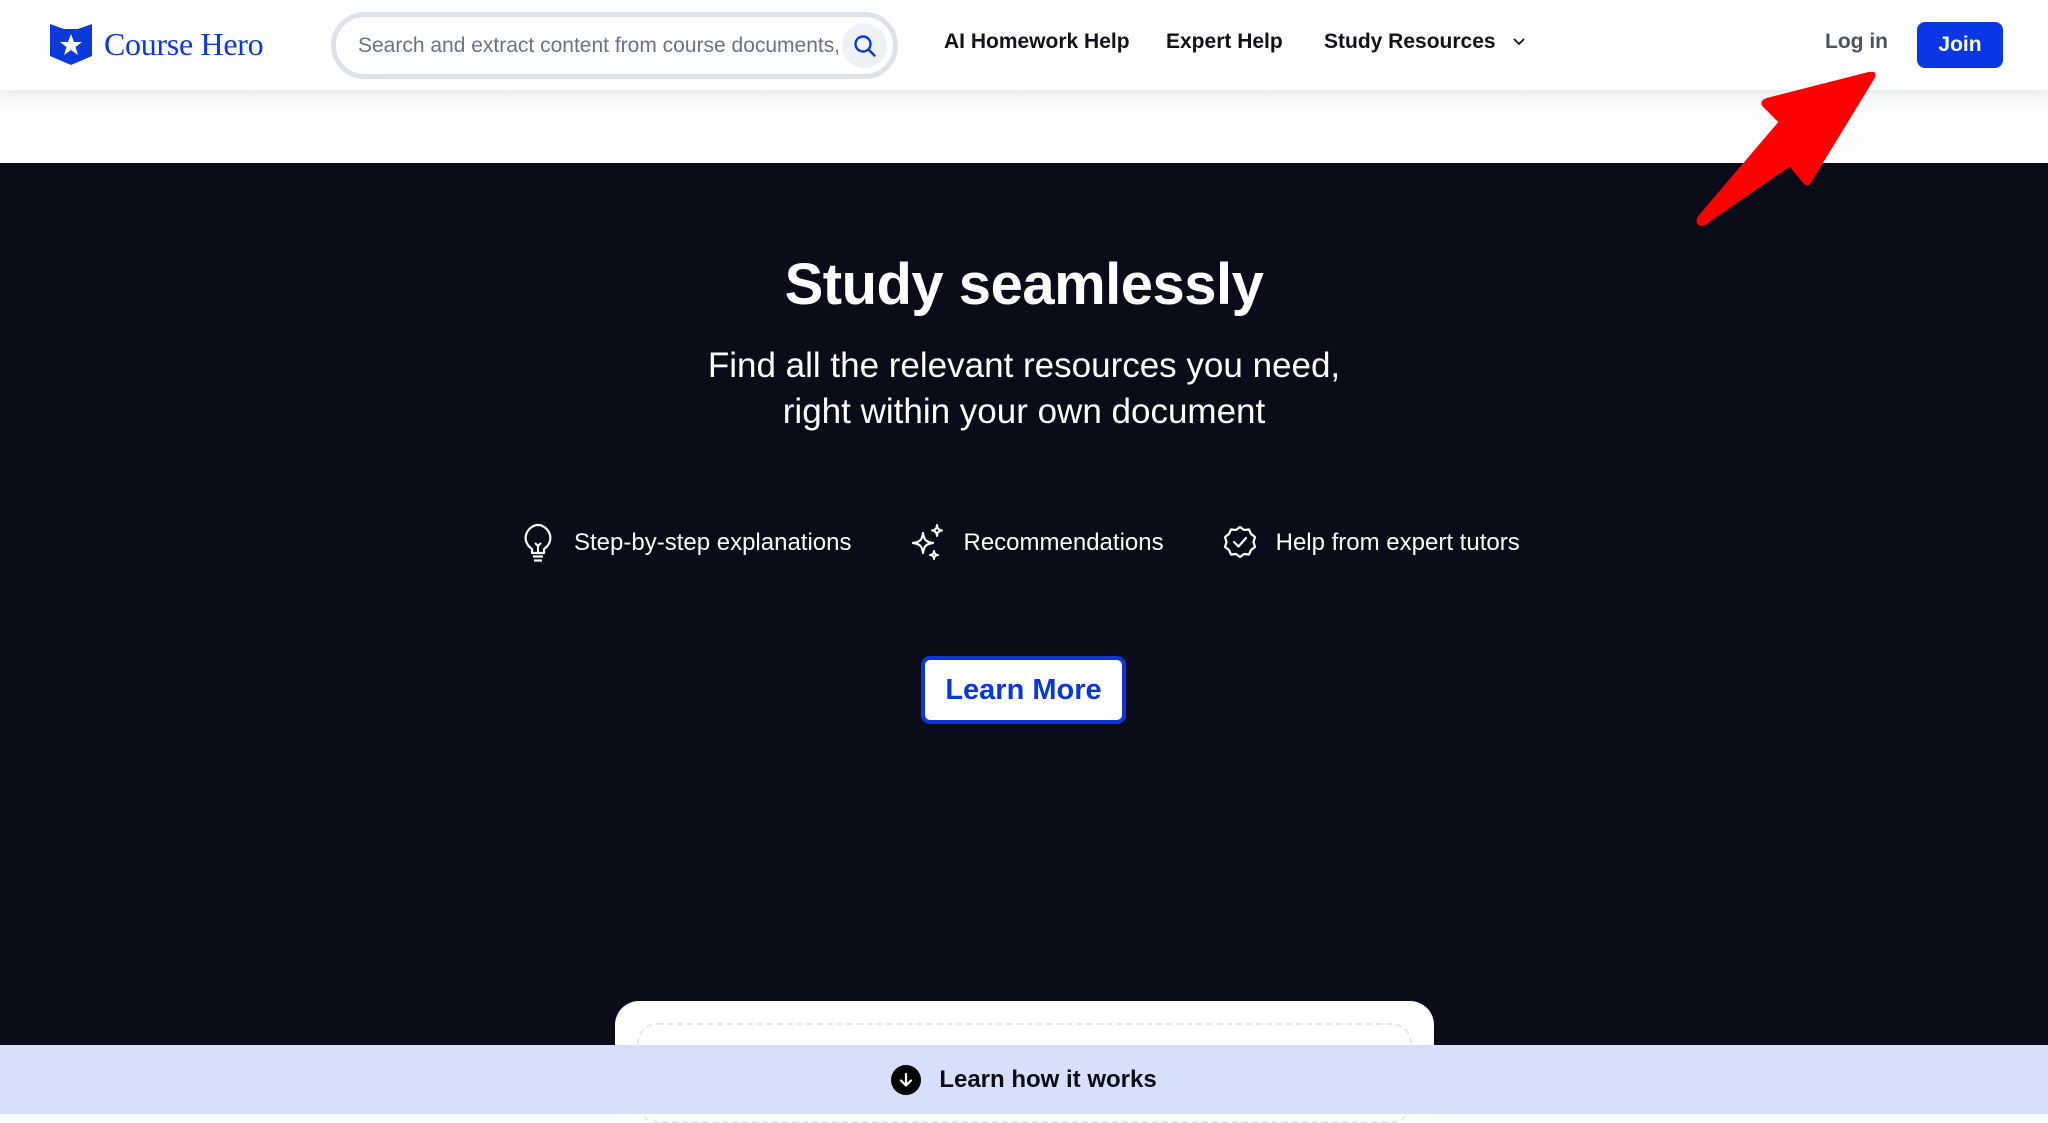  I want to click on feature-label: Step-by-step explanations, so click(713, 542).